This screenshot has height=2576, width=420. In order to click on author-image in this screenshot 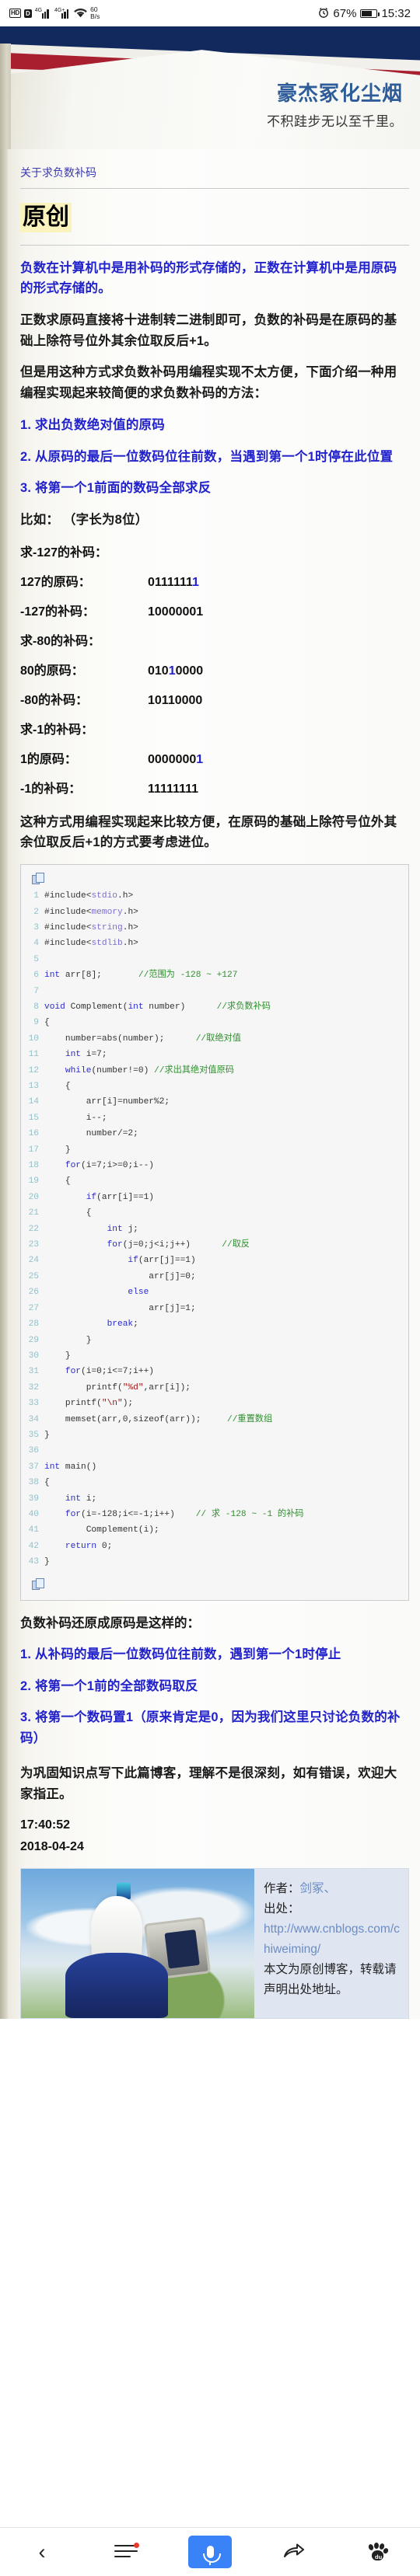, I will do `click(138, 1944)`.